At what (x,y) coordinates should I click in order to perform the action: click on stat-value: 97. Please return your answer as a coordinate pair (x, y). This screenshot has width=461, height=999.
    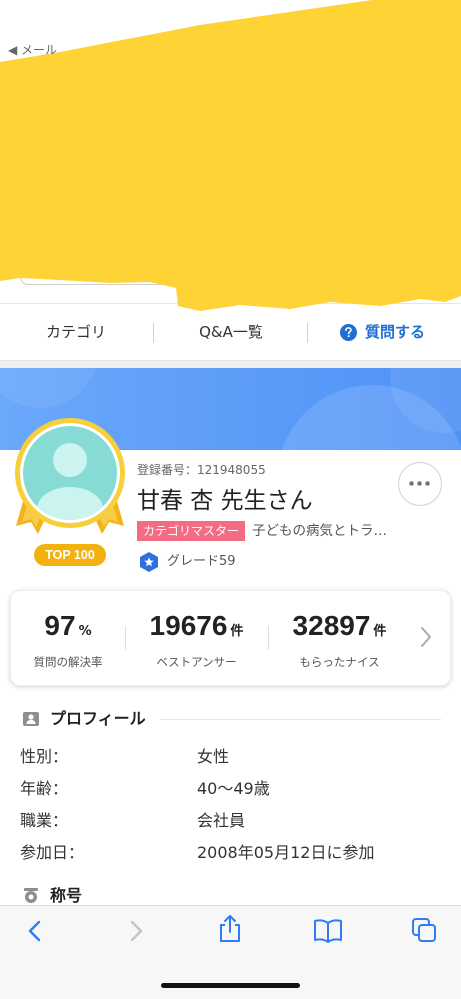
    Looking at the image, I should click on (60, 625).